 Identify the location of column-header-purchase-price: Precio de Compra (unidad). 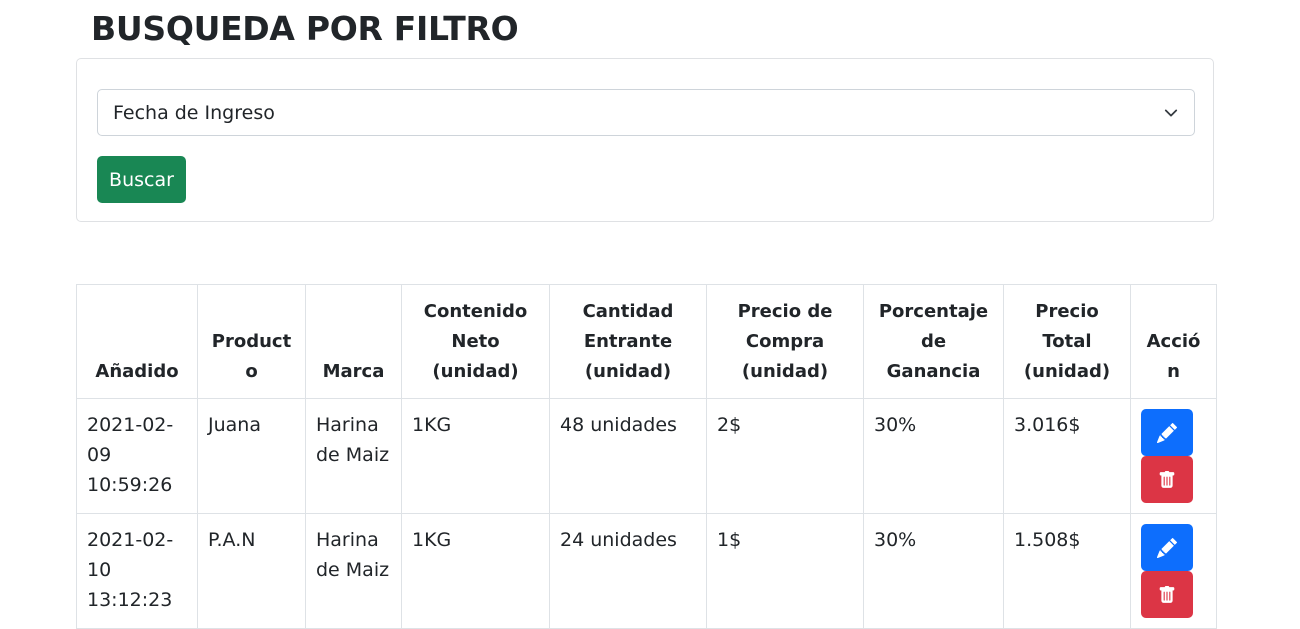
(785, 341).